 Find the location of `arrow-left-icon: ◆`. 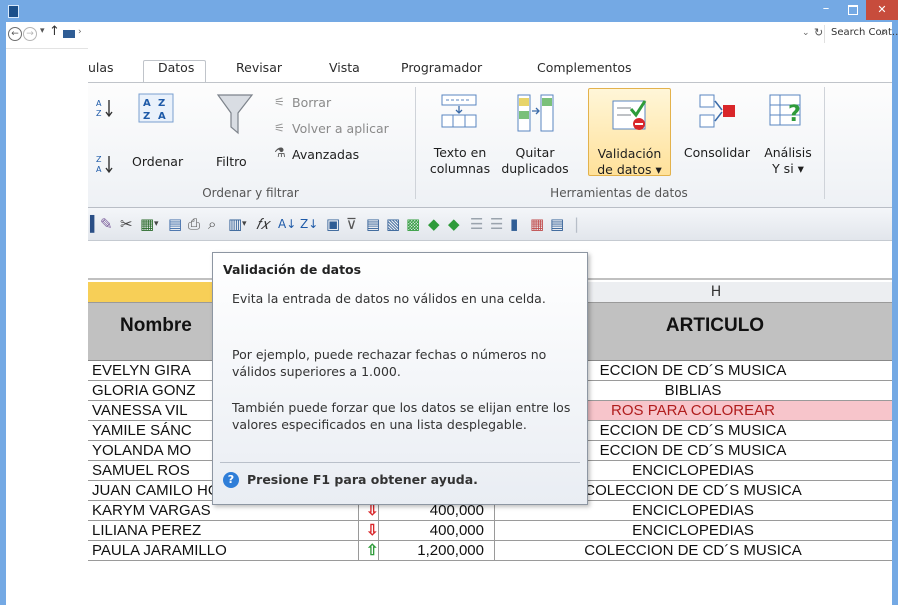

arrow-left-icon: ◆ is located at coordinates (434, 224).